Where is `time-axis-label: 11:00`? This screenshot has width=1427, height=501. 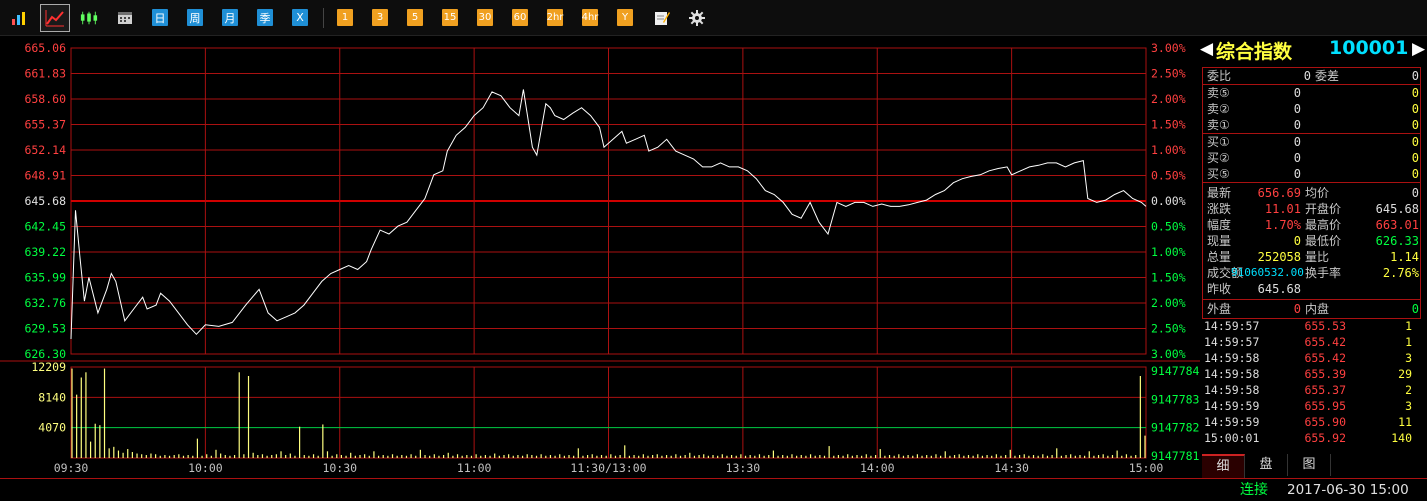 time-axis-label: 11:00 is located at coordinates (474, 468).